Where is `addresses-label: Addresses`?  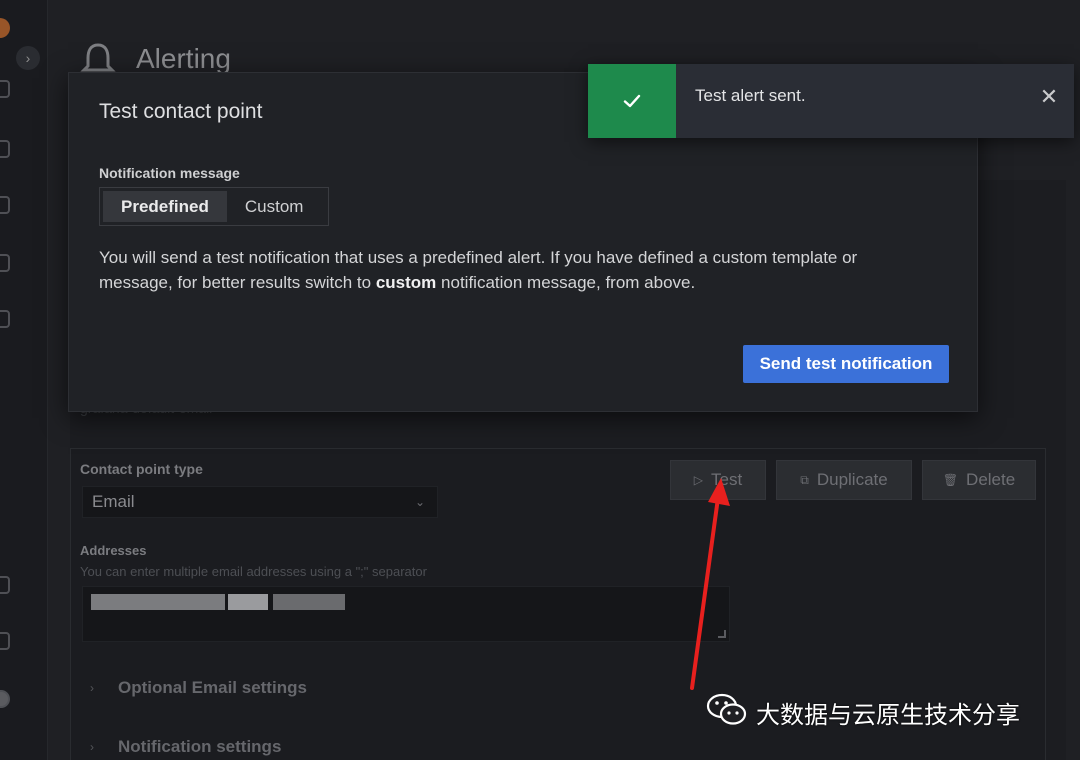
addresses-label: Addresses is located at coordinates (113, 550).